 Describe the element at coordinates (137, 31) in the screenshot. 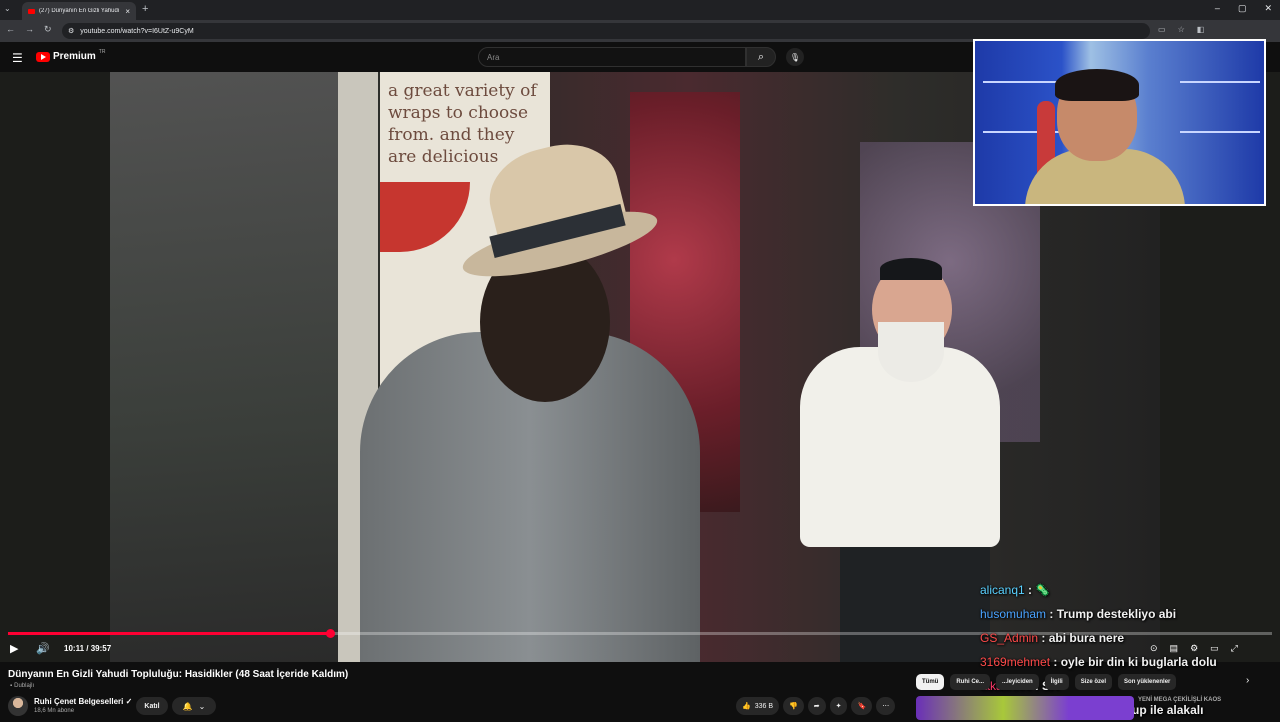

I see `url-text: youtube.com/watch?v=I6UtZ-u9CyM` at that location.